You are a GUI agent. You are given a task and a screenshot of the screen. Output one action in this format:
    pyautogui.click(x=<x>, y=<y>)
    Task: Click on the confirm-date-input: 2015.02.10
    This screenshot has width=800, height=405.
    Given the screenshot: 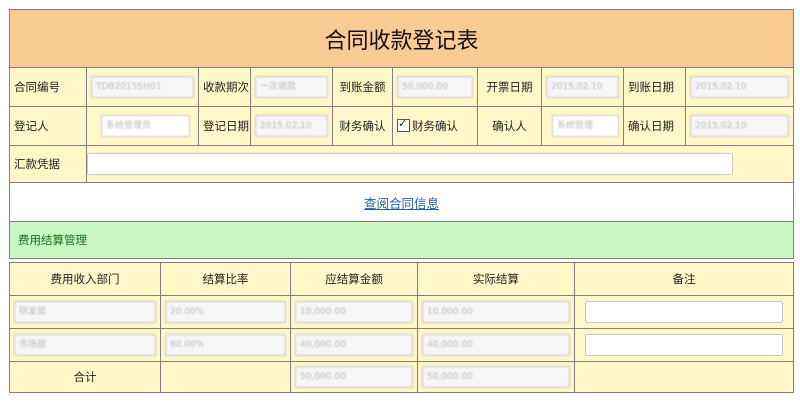 What is the action you would take?
    pyautogui.click(x=740, y=126)
    